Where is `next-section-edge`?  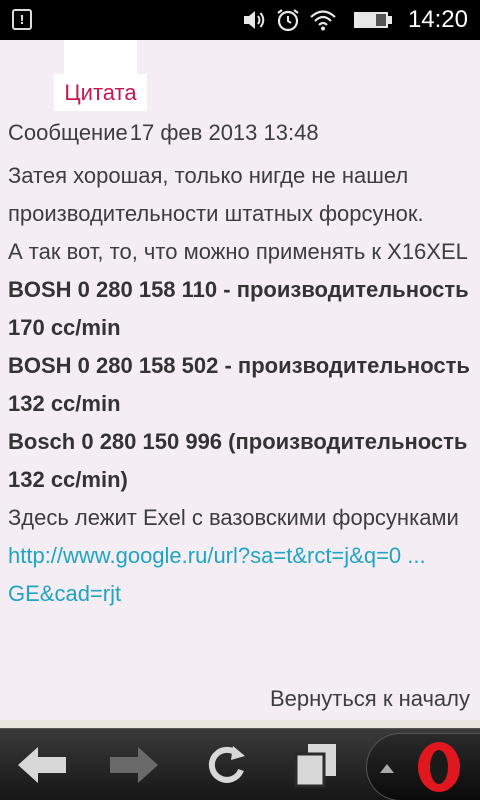 next-section-edge is located at coordinates (240, 724).